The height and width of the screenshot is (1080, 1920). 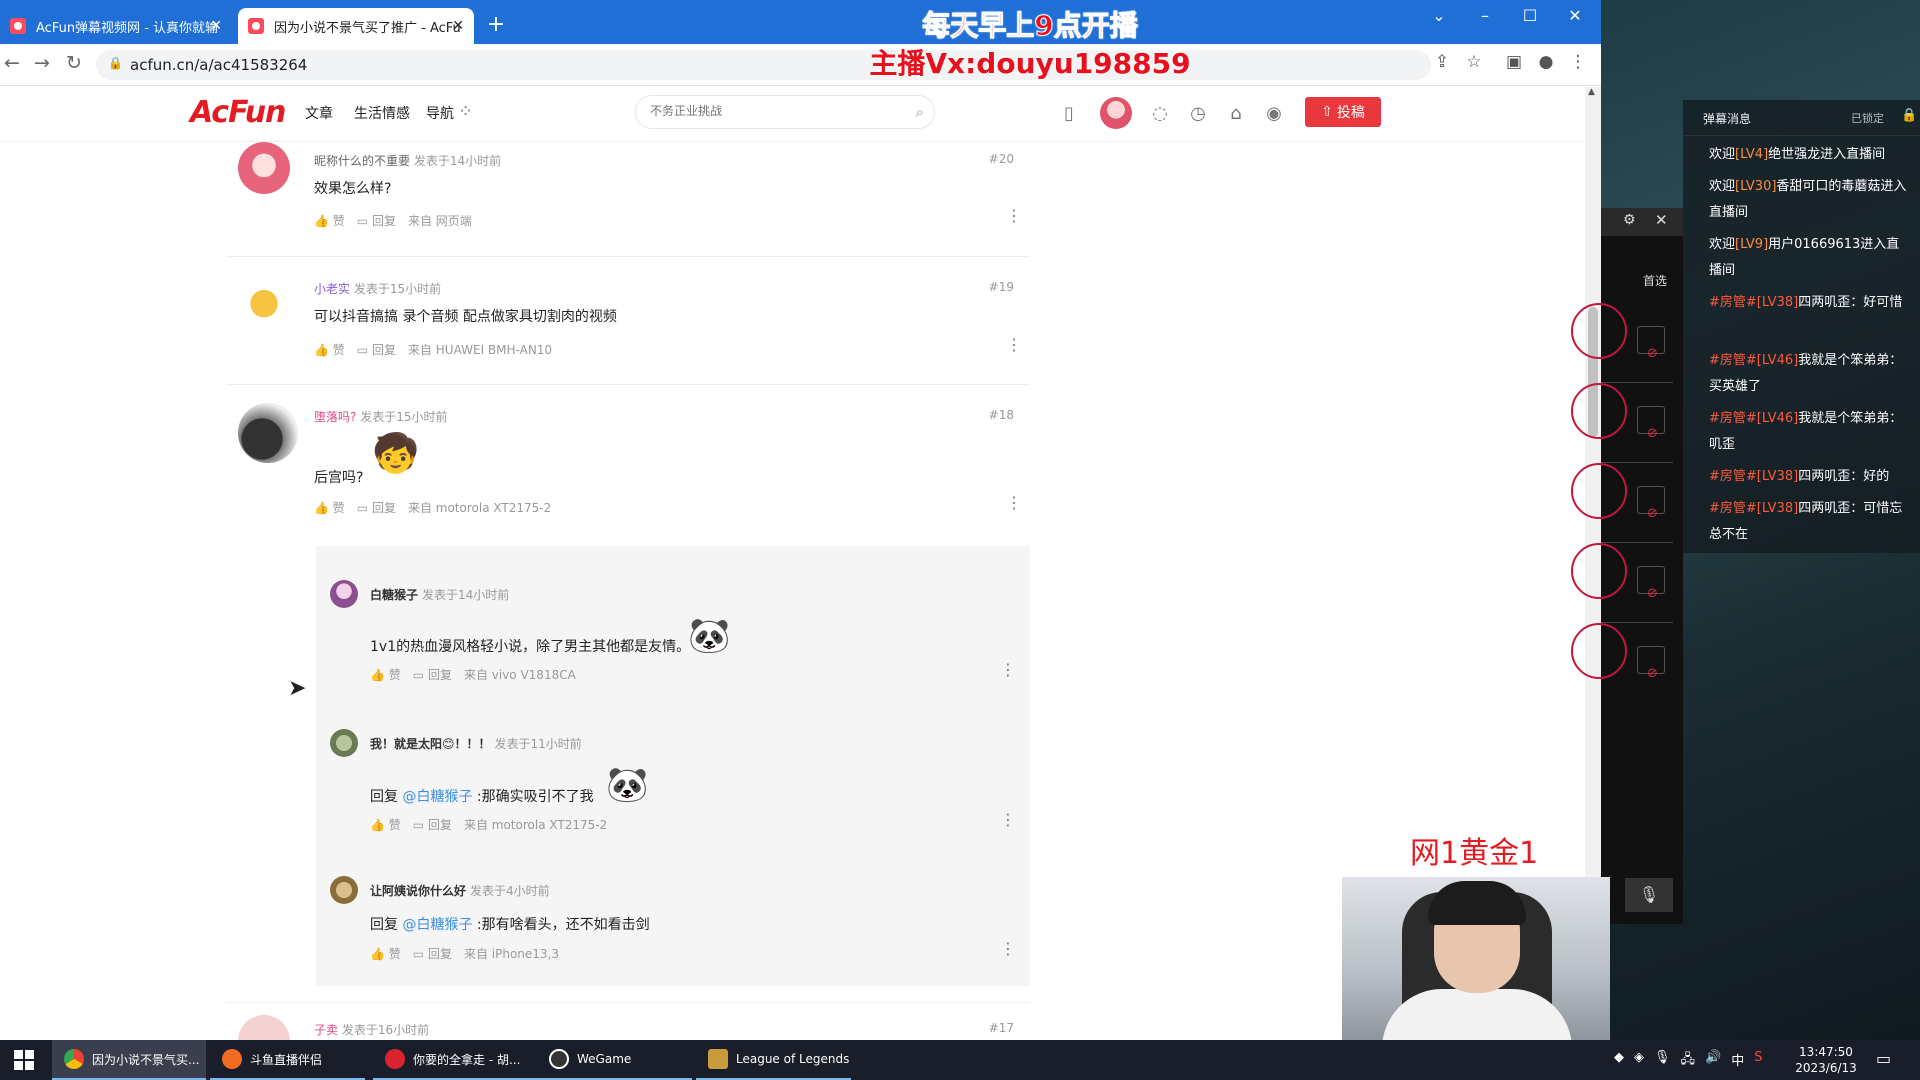 What do you see at coordinates (1733, 418) in the screenshot?
I see `msg-tag: #房管#` at bounding box center [1733, 418].